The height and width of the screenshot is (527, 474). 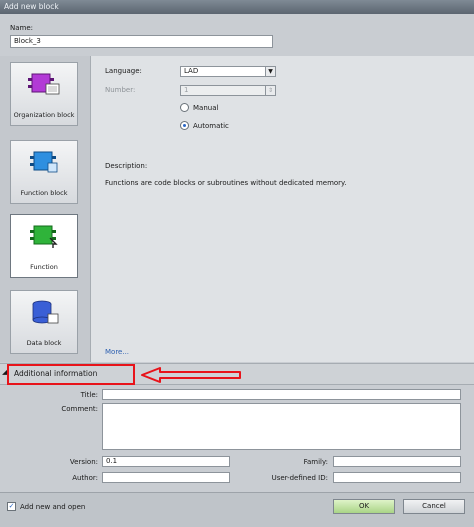 What do you see at coordinates (45, 312) in the screenshot?
I see `data-block-icon` at bounding box center [45, 312].